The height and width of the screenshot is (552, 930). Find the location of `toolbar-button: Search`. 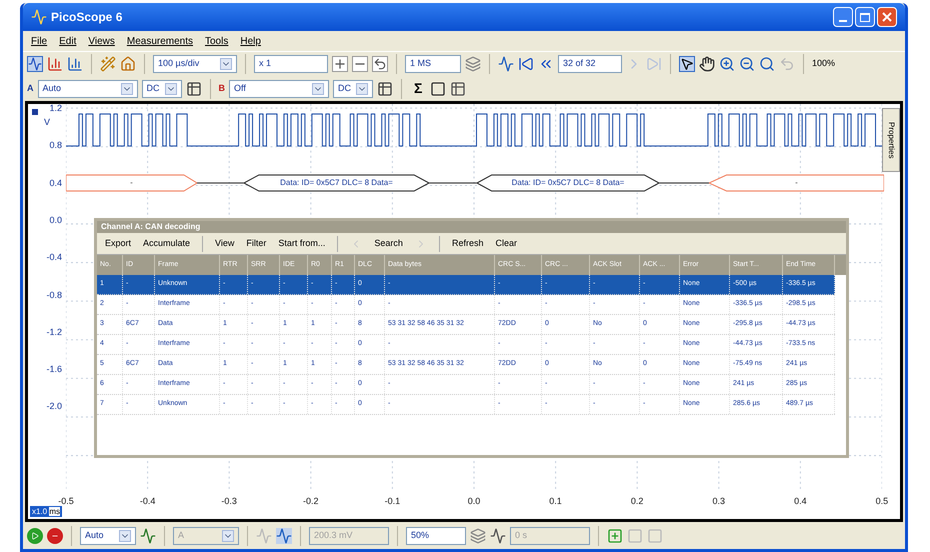

toolbar-button: Search is located at coordinates (388, 243).